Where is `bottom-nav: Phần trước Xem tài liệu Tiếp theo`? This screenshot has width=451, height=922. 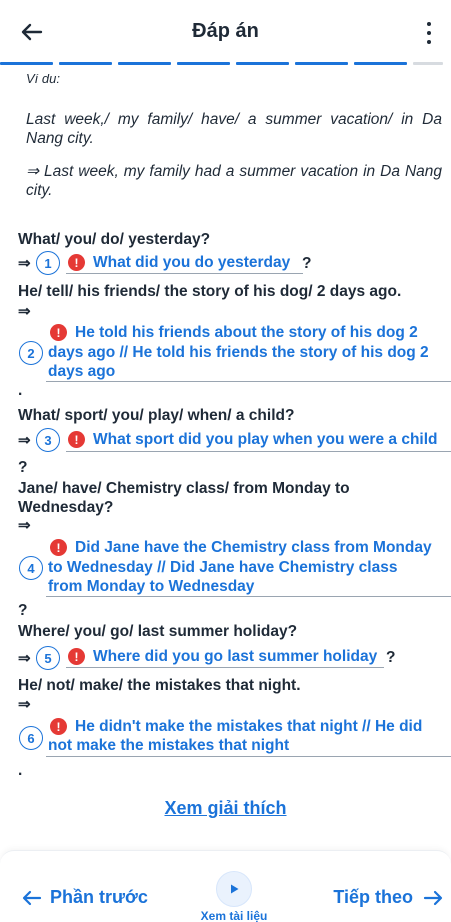
bottom-nav: Phần trước Xem tài liệu Tiếp theo is located at coordinates (225, 886).